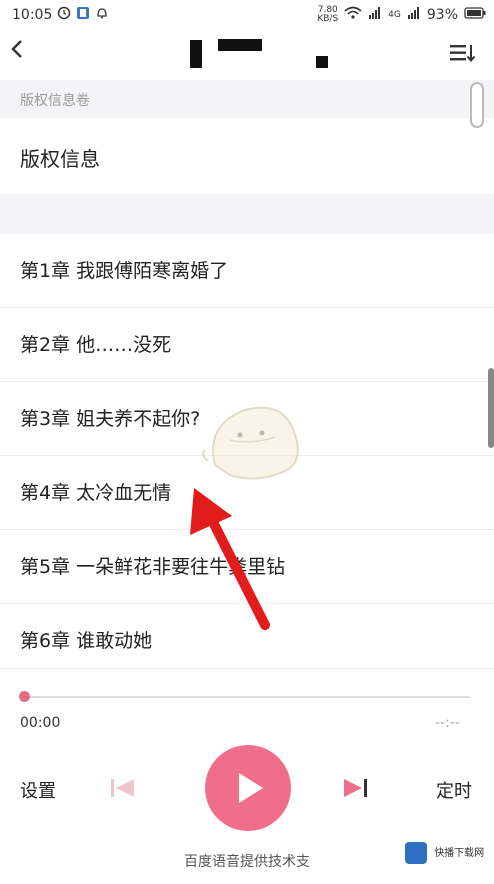 This screenshot has height=884, width=494. Describe the element at coordinates (247, 345) in the screenshot. I see `chapter-item: 第2章 他……没死` at that location.